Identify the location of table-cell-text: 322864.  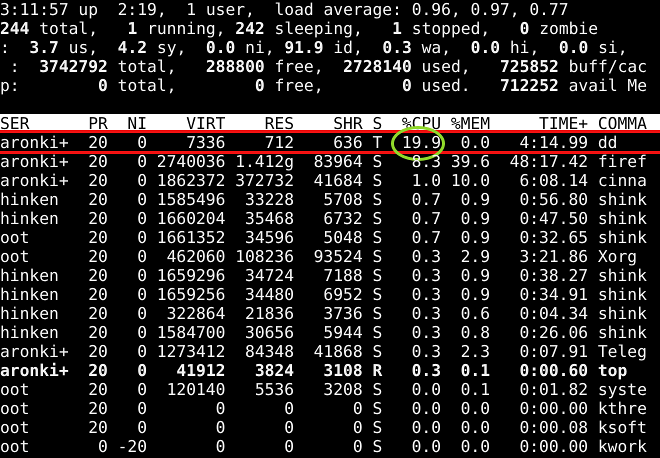
(196, 313).